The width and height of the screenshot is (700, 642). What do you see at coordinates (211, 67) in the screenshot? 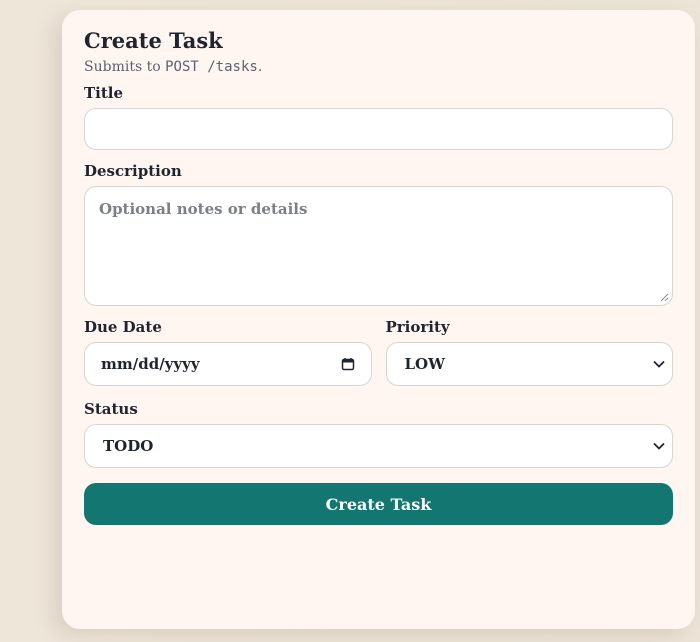
I see `endpoint-code: POST /tasks` at bounding box center [211, 67].